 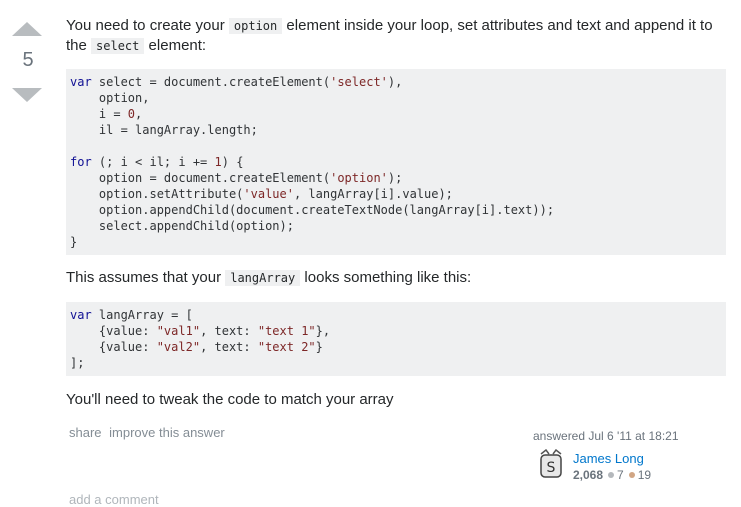 I want to click on share-link: share, so click(x=85, y=432).